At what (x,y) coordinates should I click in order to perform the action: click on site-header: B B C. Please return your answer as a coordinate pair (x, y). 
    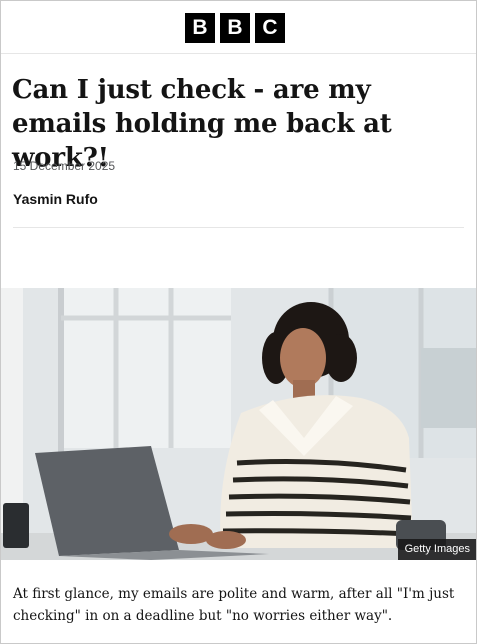
    Looking at the image, I should click on (238, 27).